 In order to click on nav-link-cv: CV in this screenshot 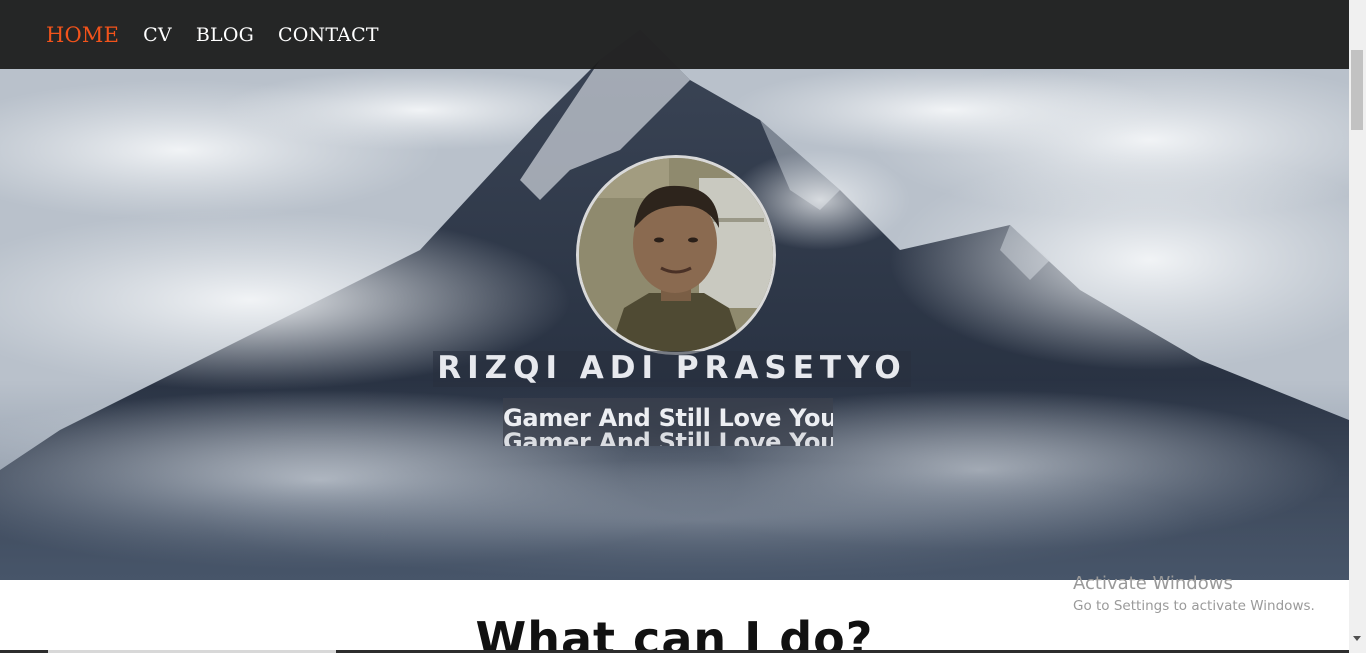, I will do `click(157, 35)`.